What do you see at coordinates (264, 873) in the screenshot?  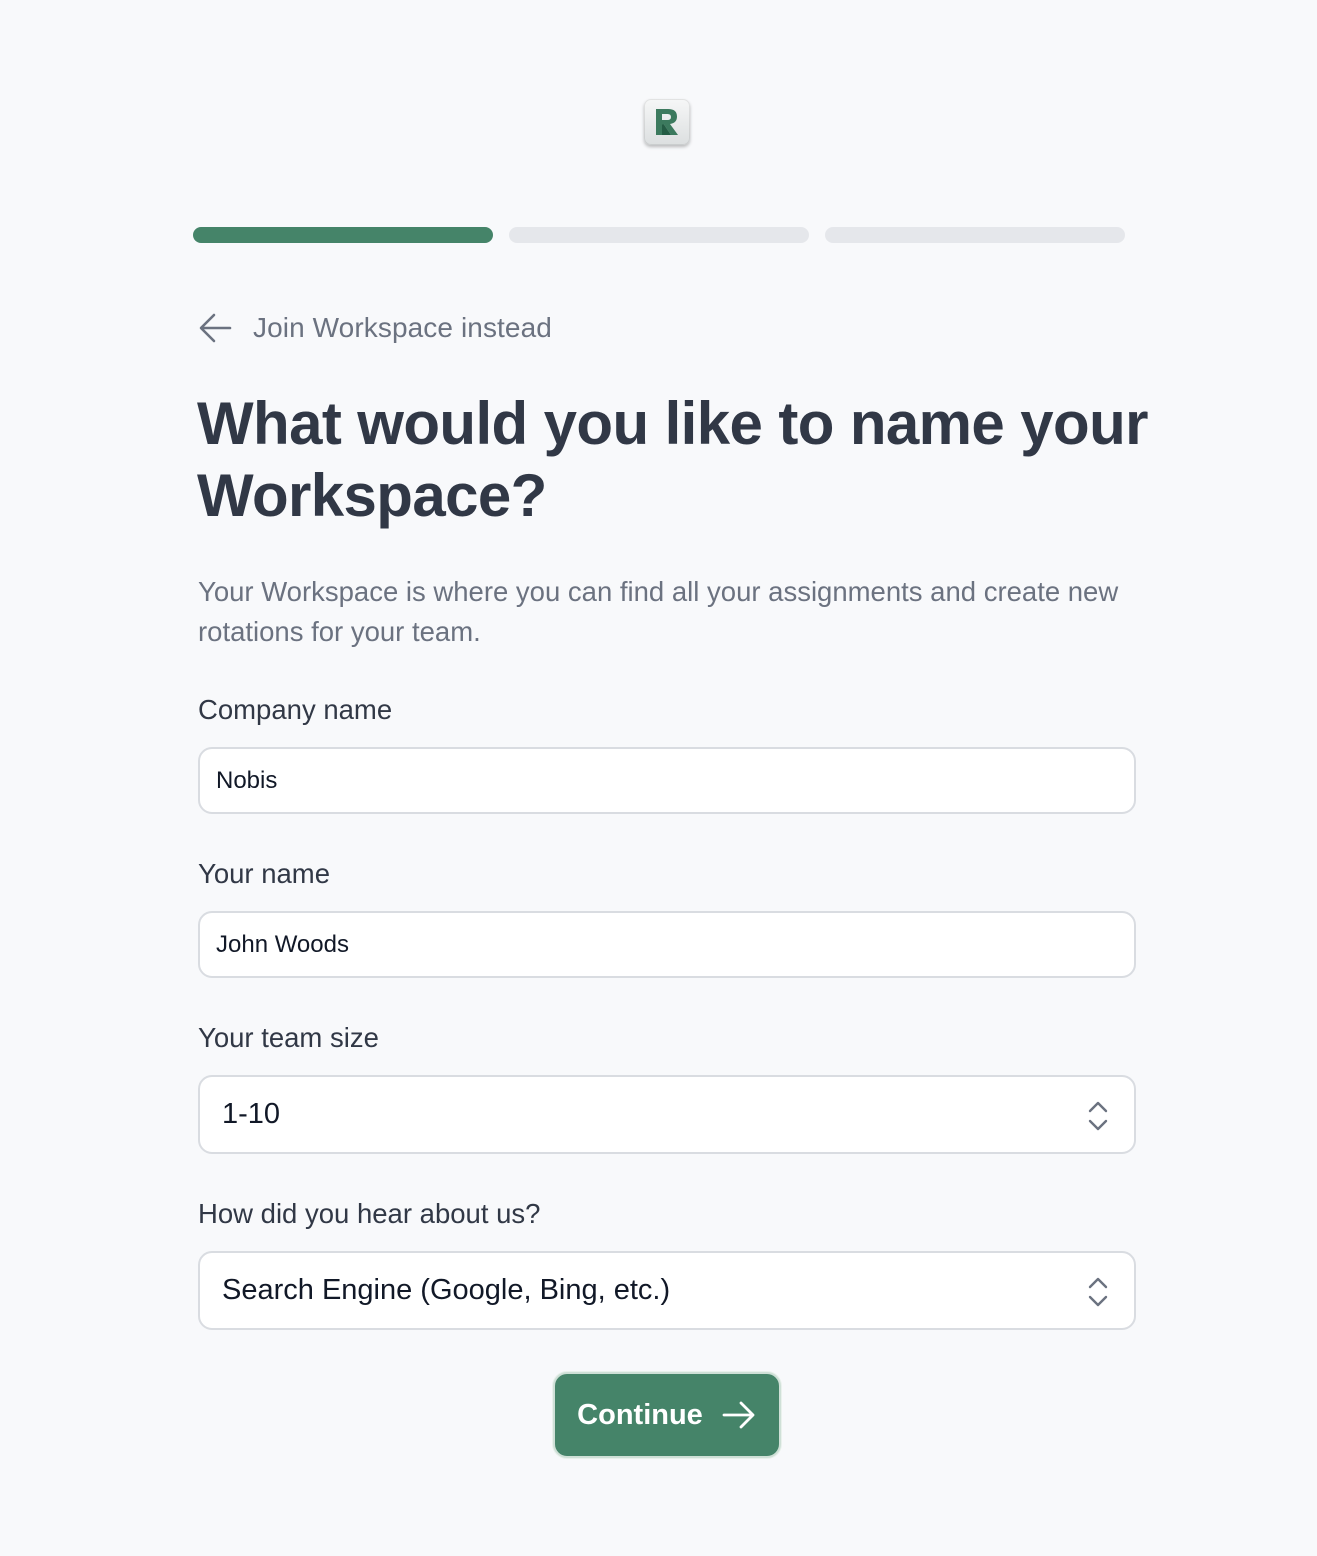 I see `your-name-label: Your name` at bounding box center [264, 873].